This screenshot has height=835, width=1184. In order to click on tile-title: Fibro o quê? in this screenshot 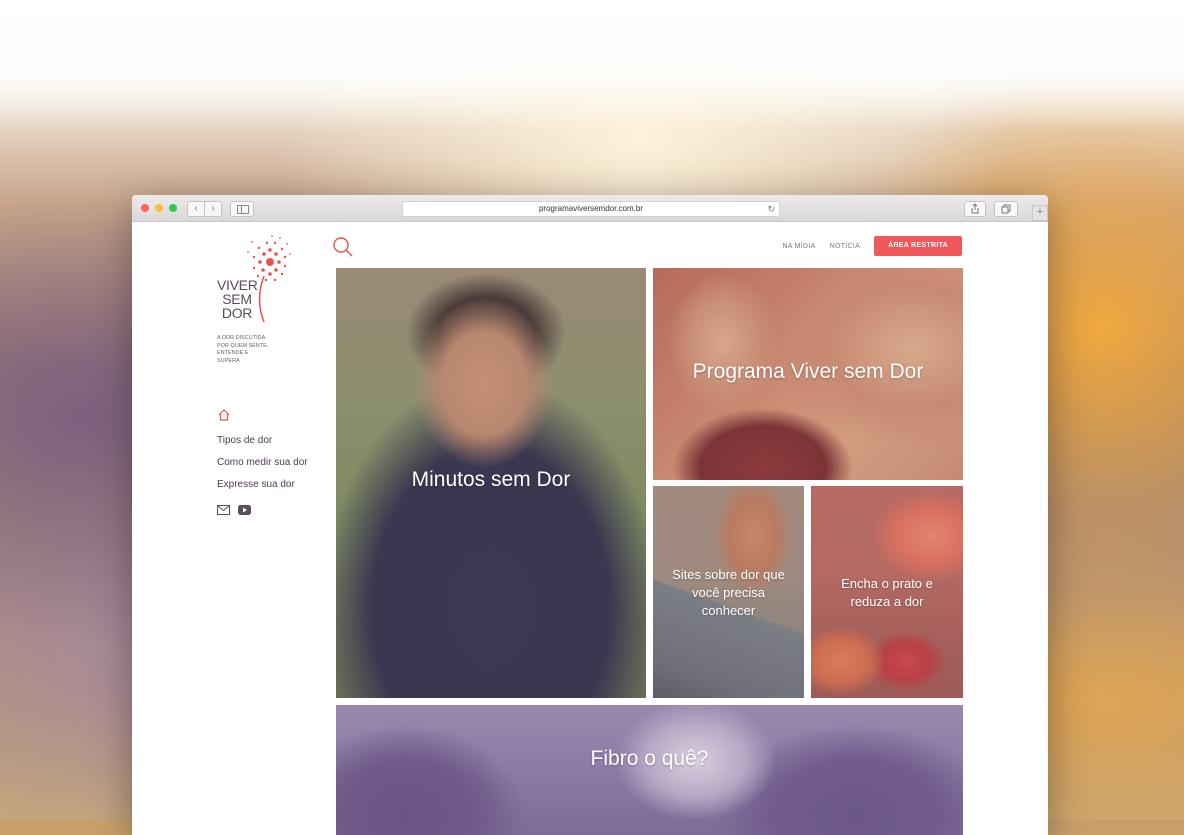, I will do `click(649, 758)`.